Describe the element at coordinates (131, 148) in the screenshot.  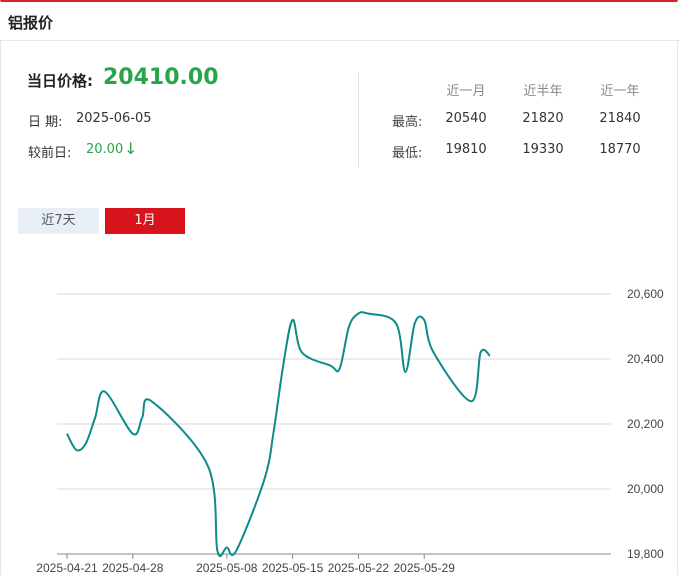
I see `down-arrow-icon: ↓` at that location.